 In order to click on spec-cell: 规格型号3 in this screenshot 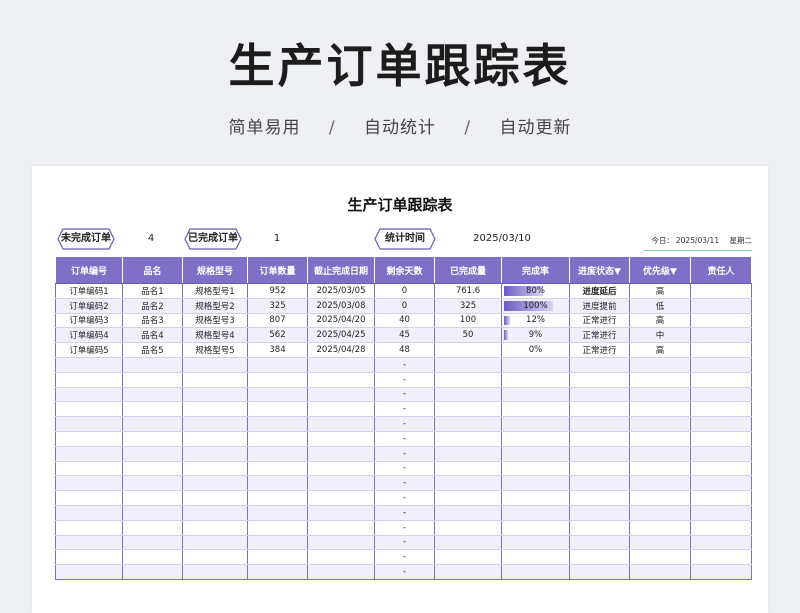, I will do `click(215, 321)`.